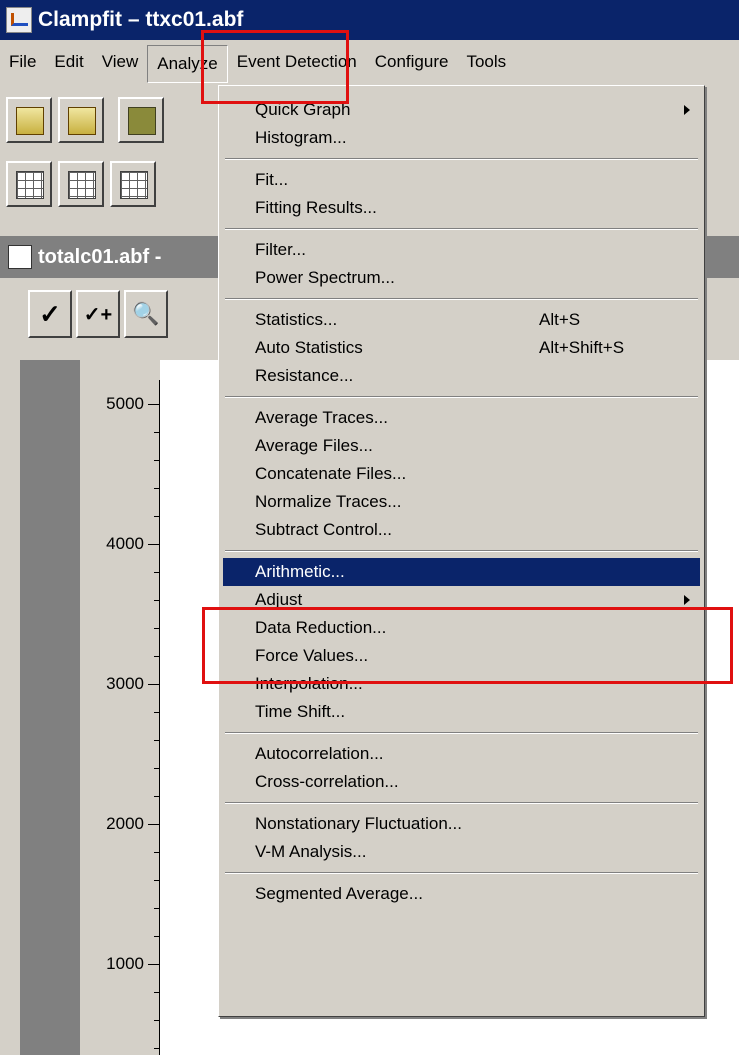  What do you see at coordinates (125, 683) in the screenshot?
I see `y-tick-label: 3000` at bounding box center [125, 683].